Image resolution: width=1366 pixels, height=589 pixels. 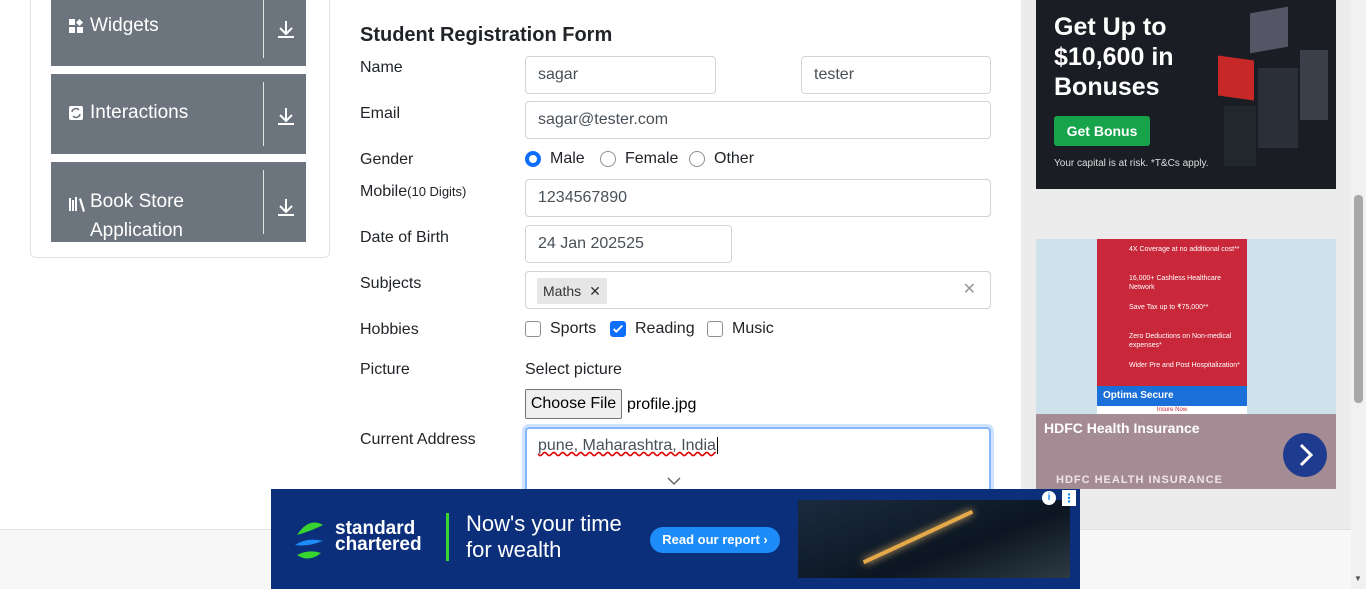 I want to click on subject-tag-label: Maths, so click(x=562, y=291).